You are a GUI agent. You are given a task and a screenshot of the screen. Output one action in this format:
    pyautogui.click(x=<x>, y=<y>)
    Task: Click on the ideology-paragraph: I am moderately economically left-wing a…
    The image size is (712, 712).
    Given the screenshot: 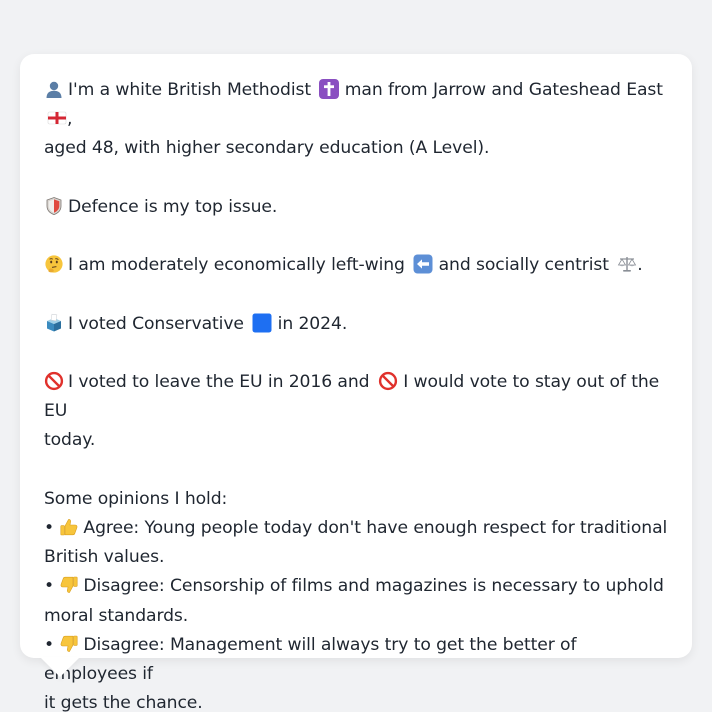 What is the action you would take?
    pyautogui.click(x=356, y=265)
    